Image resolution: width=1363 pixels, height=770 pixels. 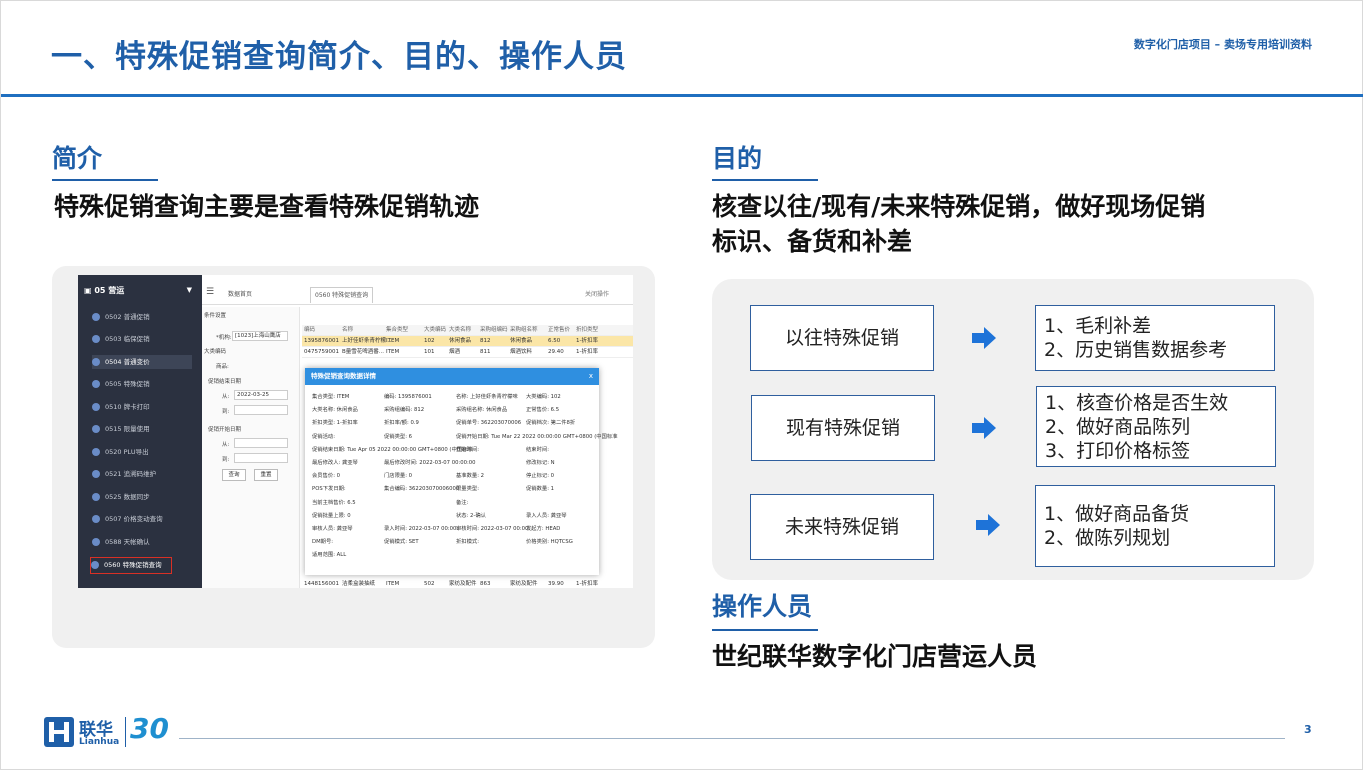 What do you see at coordinates (142, 384) in the screenshot?
I see `sidebar-item: 0505 特殊促销` at bounding box center [142, 384].